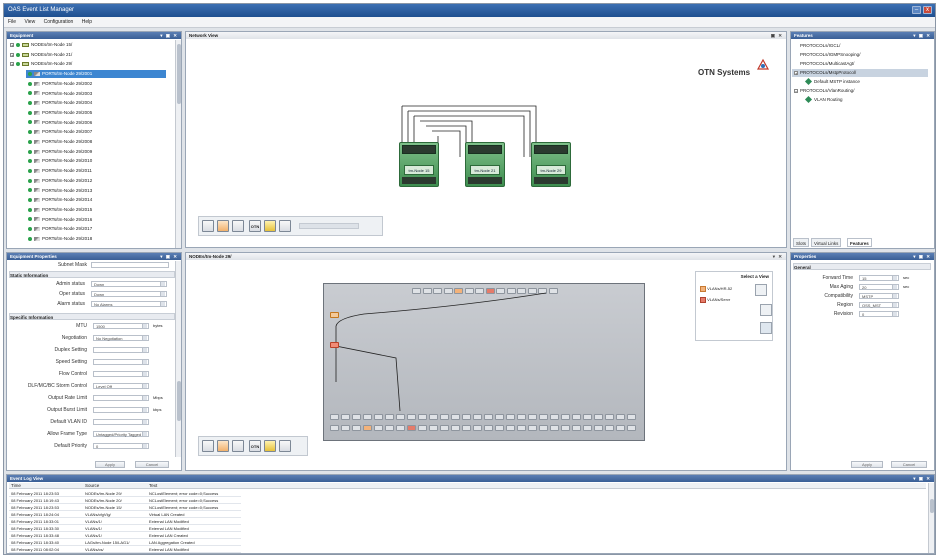 The width and height of the screenshot is (939, 558). What do you see at coordinates (863, 64) in the screenshot?
I see `feature-item: PROTOCOLs/MulticastAgt/` at bounding box center [863, 64].